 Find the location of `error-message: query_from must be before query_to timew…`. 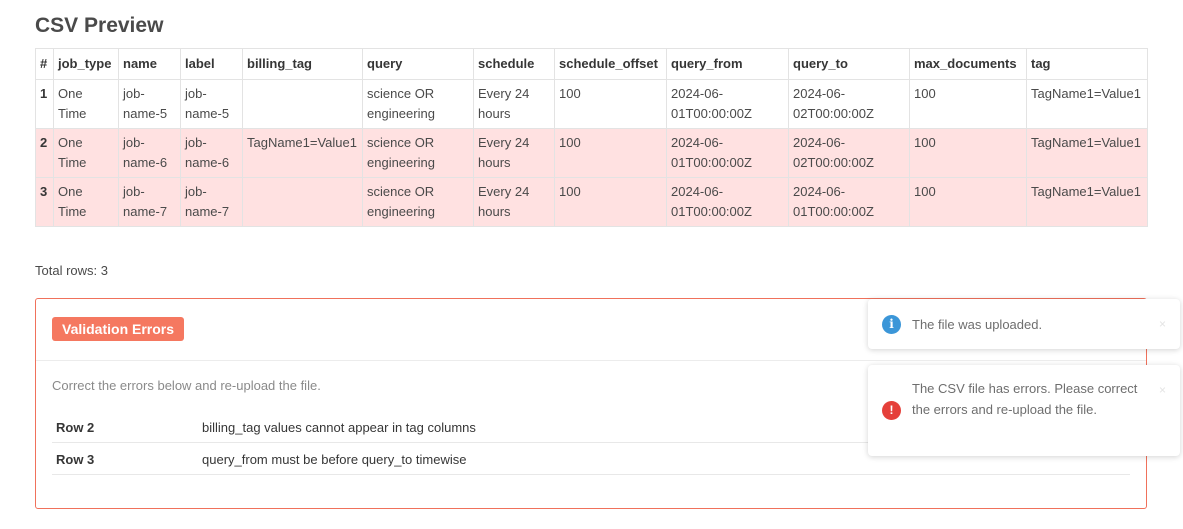

error-message: query_from must be before query_to timew… is located at coordinates (334, 459).